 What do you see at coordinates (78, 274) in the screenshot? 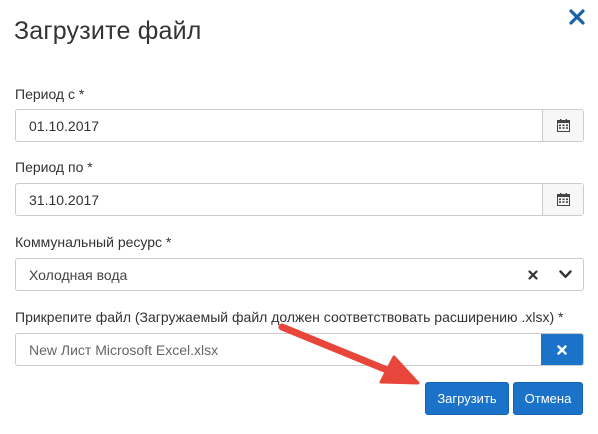
I see `resource-selected-value: Холодная вода` at bounding box center [78, 274].